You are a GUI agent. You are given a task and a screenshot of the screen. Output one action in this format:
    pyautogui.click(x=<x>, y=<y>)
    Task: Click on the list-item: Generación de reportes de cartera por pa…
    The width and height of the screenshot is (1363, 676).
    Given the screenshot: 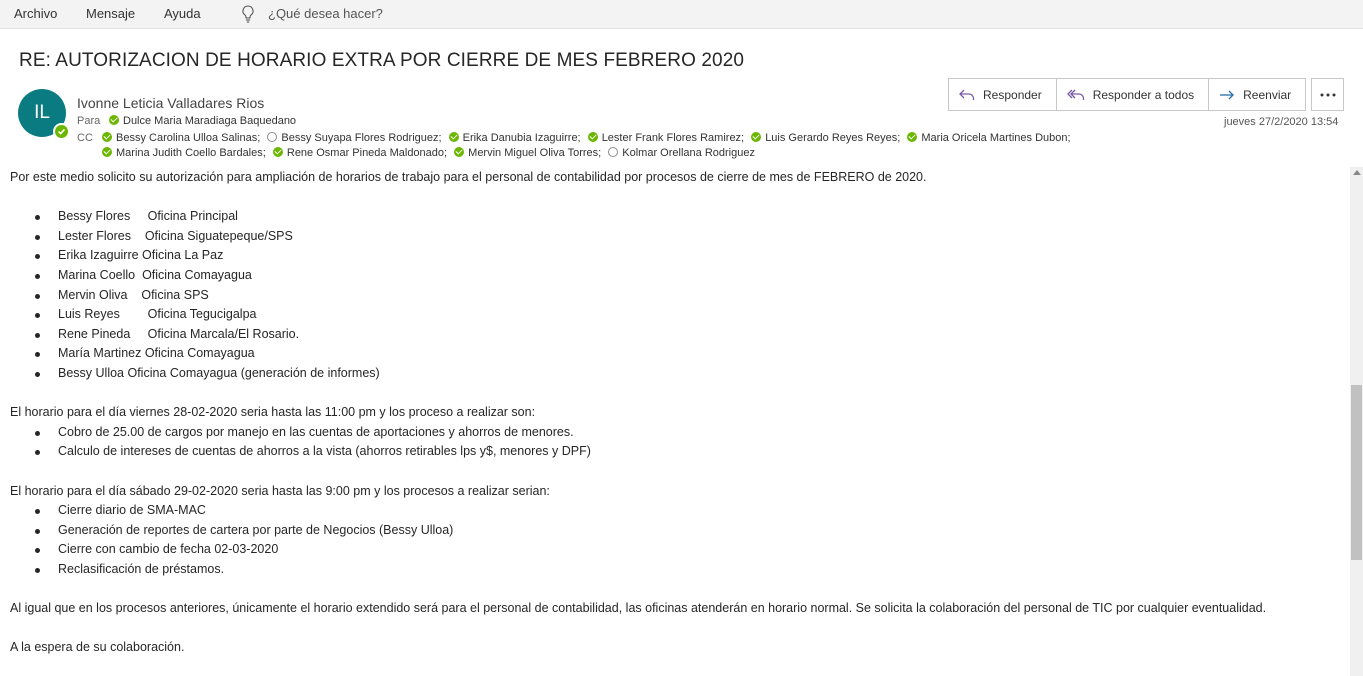 What is the action you would take?
    pyautogui.click(x=675, y=531)
    